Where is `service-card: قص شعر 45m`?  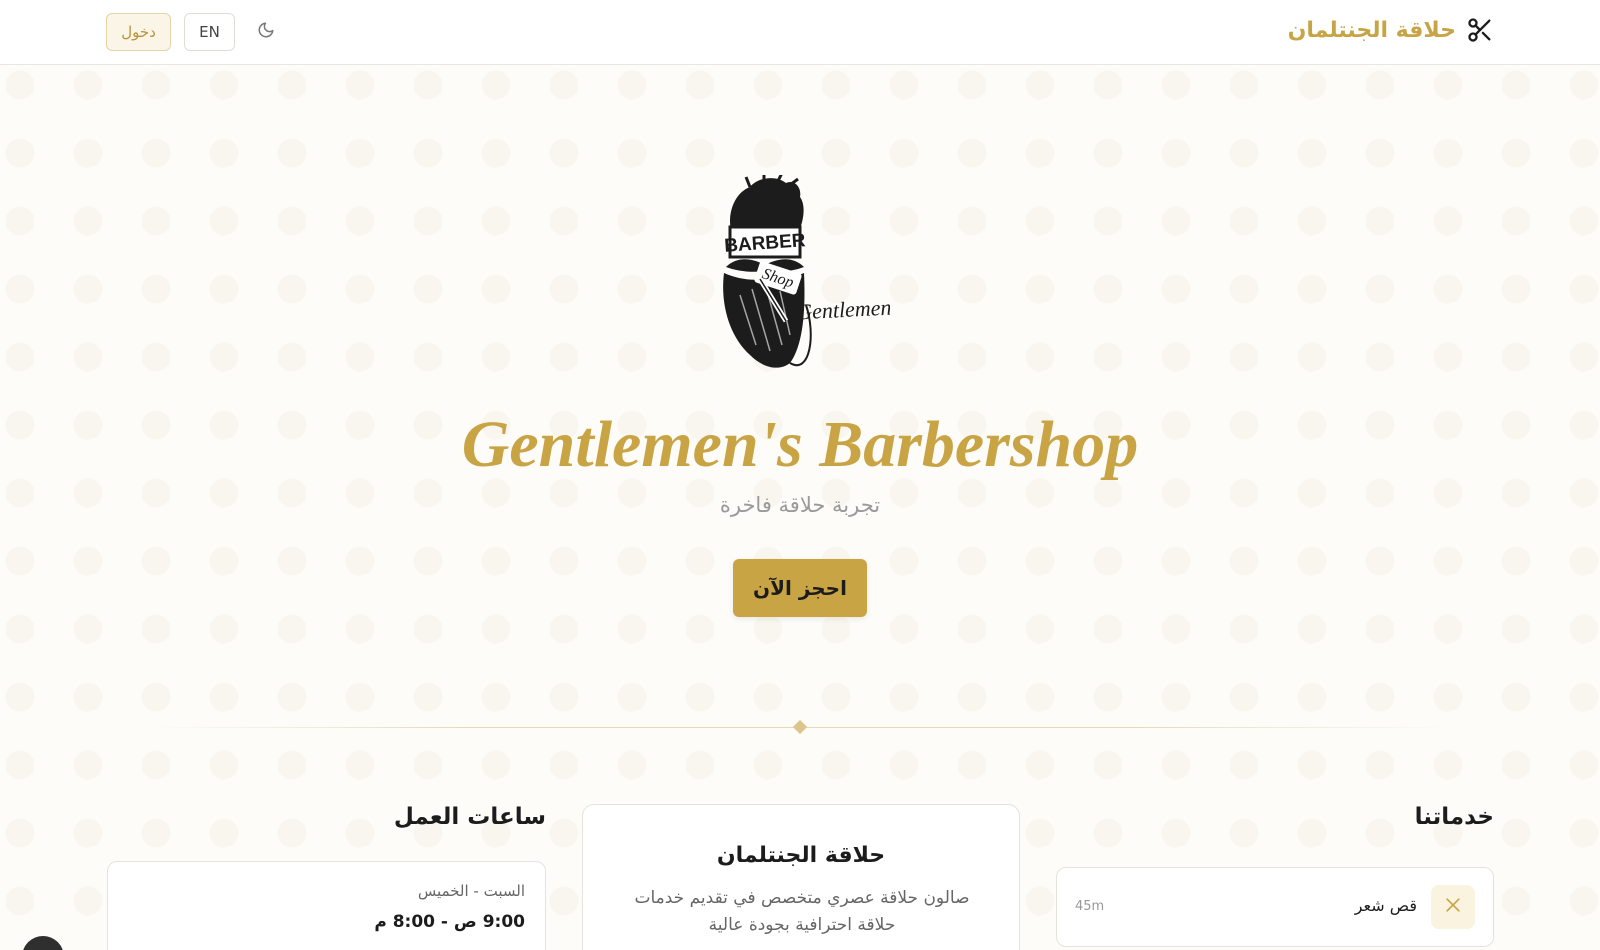
service-card: قص شعر 45m is located at coordinates (1275, 907).